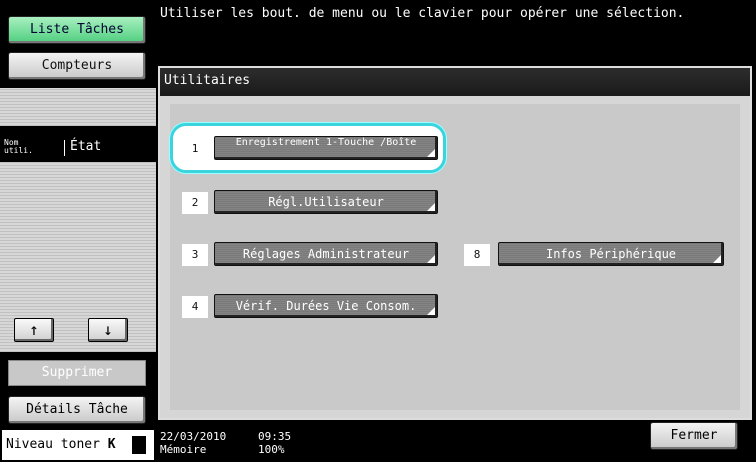 This screenshot has height=462, width=756. What do you see at coordinates (455, 81) in the screenshot?
I see `page-title: Utilitaires` at bounding box center [455, 81].